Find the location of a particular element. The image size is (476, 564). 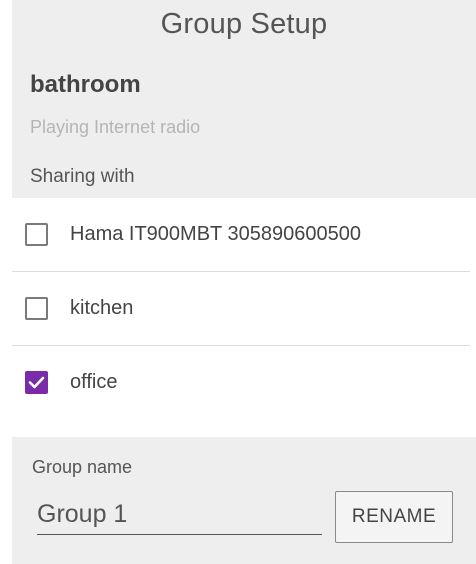

dialog-title: Group Setup is located at coordinates (244, 24).